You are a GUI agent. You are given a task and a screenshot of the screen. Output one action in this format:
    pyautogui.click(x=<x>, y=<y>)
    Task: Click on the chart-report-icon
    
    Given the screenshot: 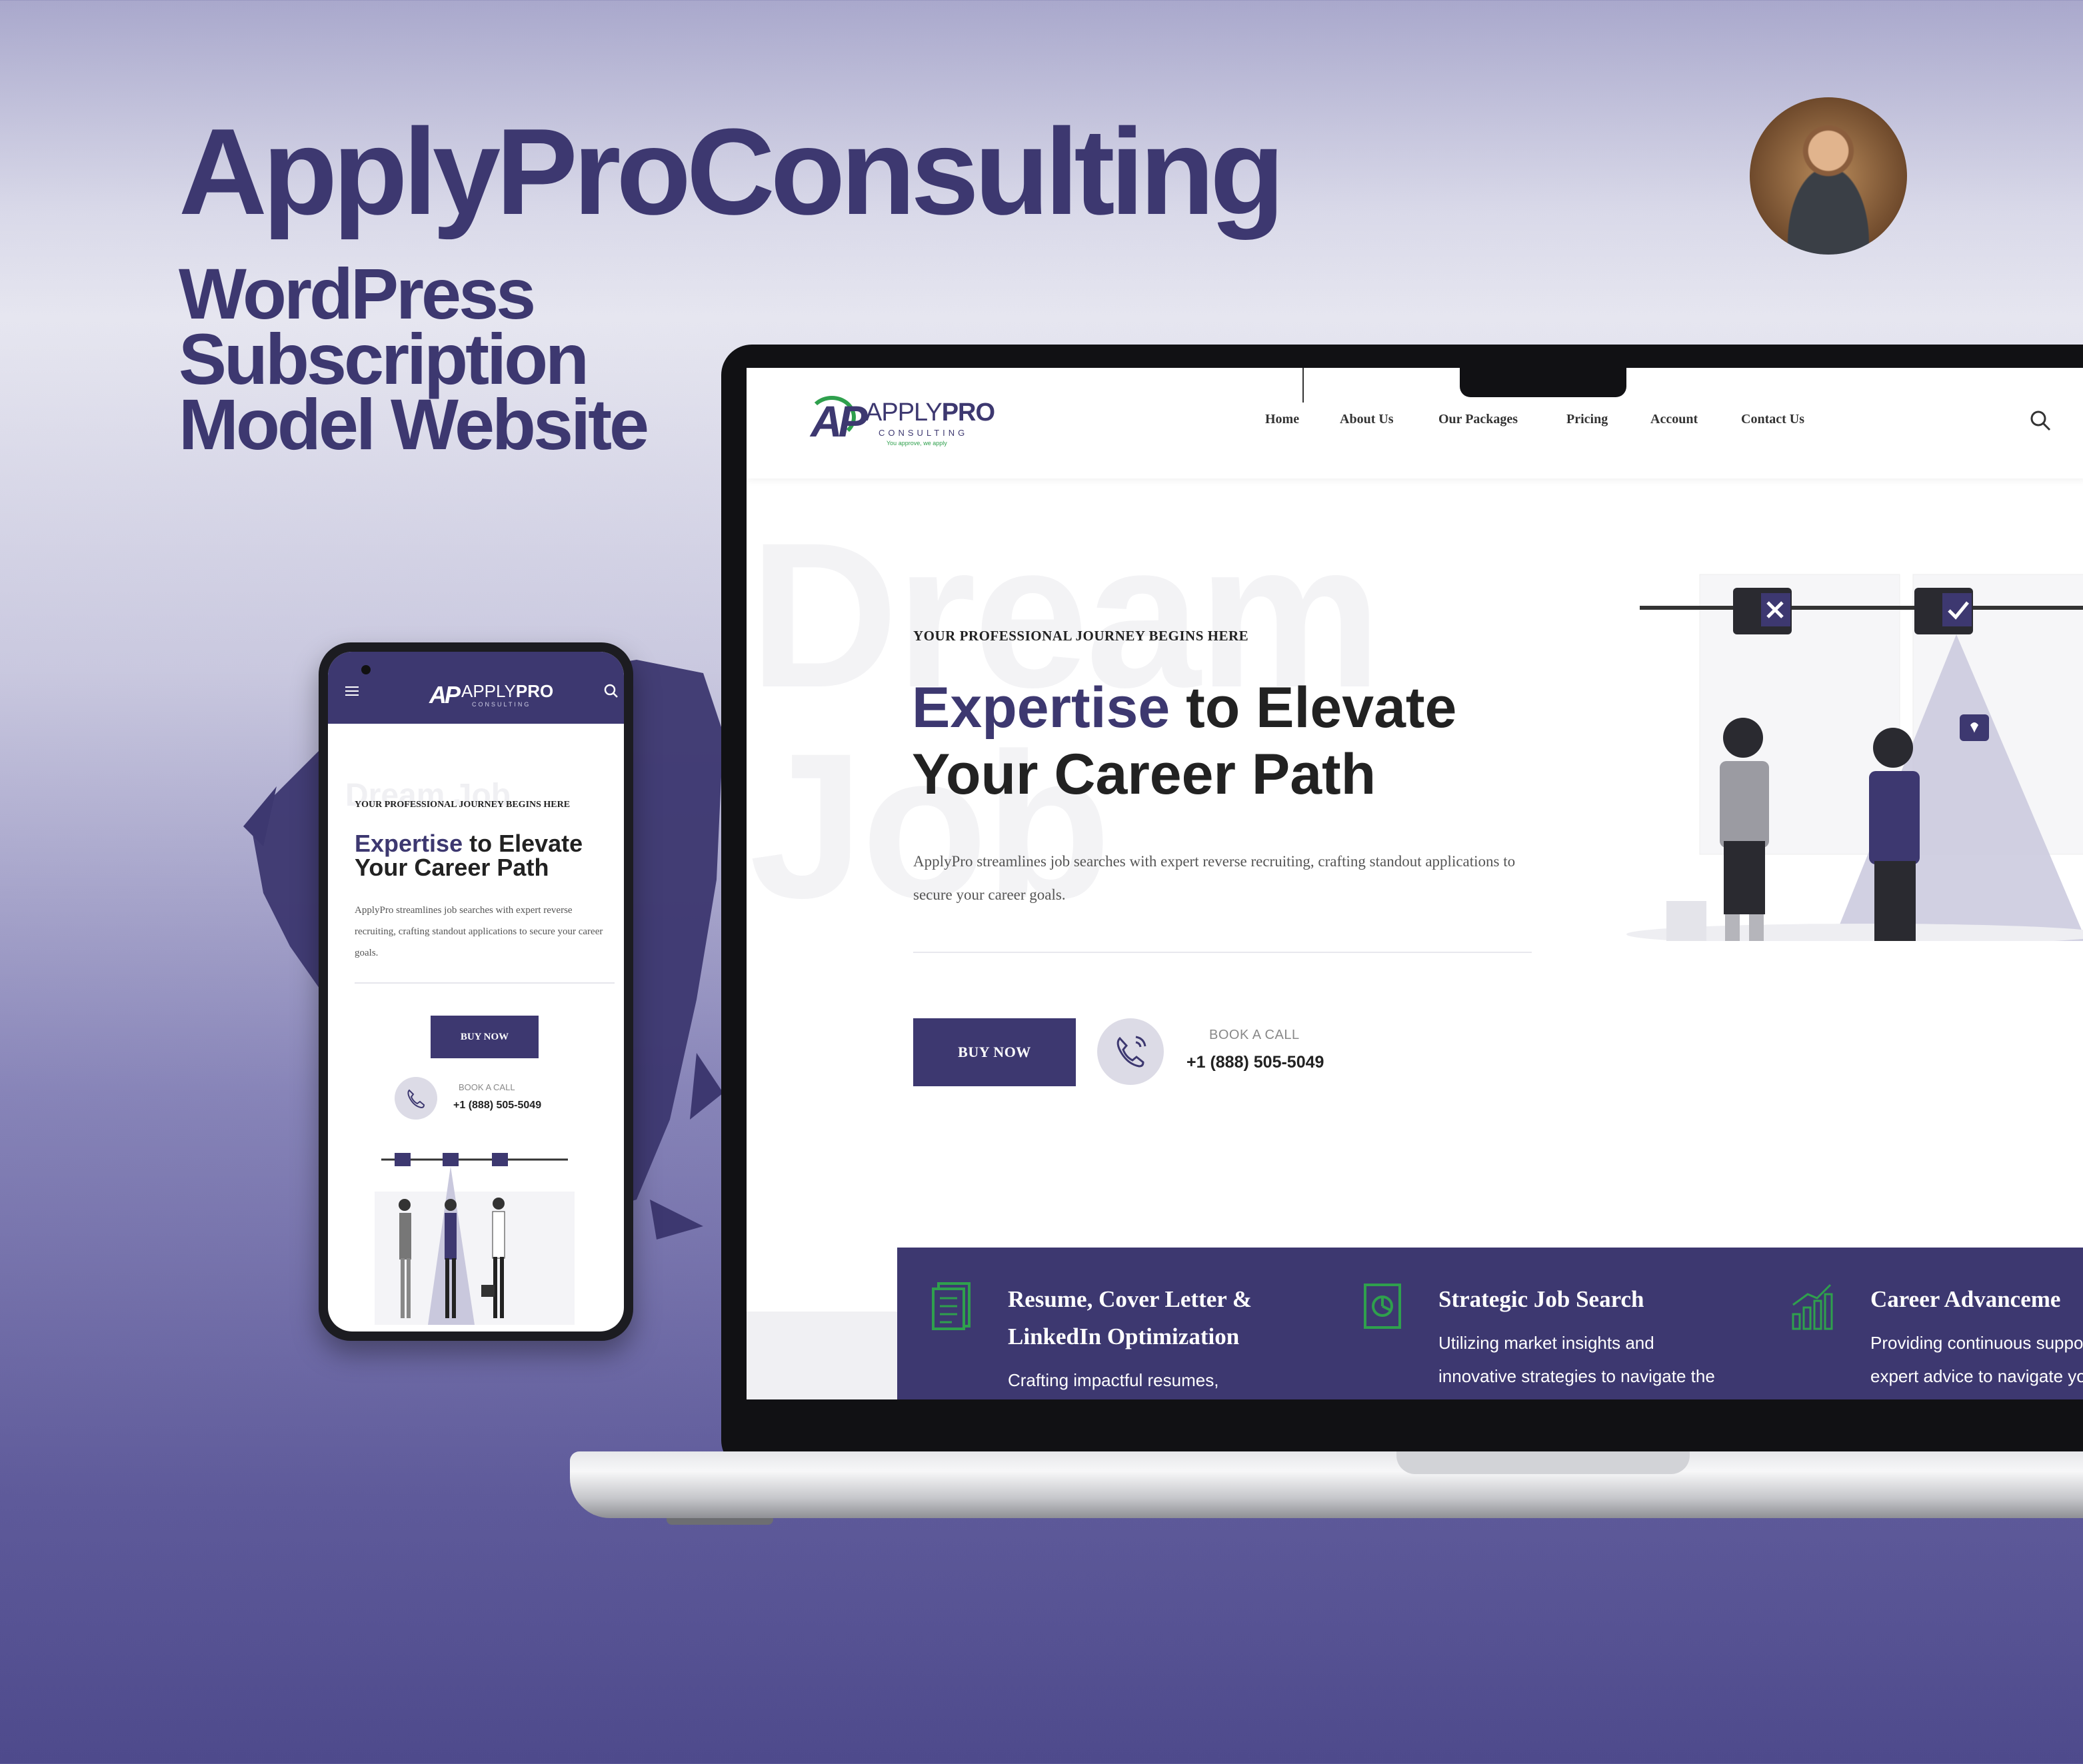 What is the action you would take?
    pyautogui.click(x=1382, y=1306)
    